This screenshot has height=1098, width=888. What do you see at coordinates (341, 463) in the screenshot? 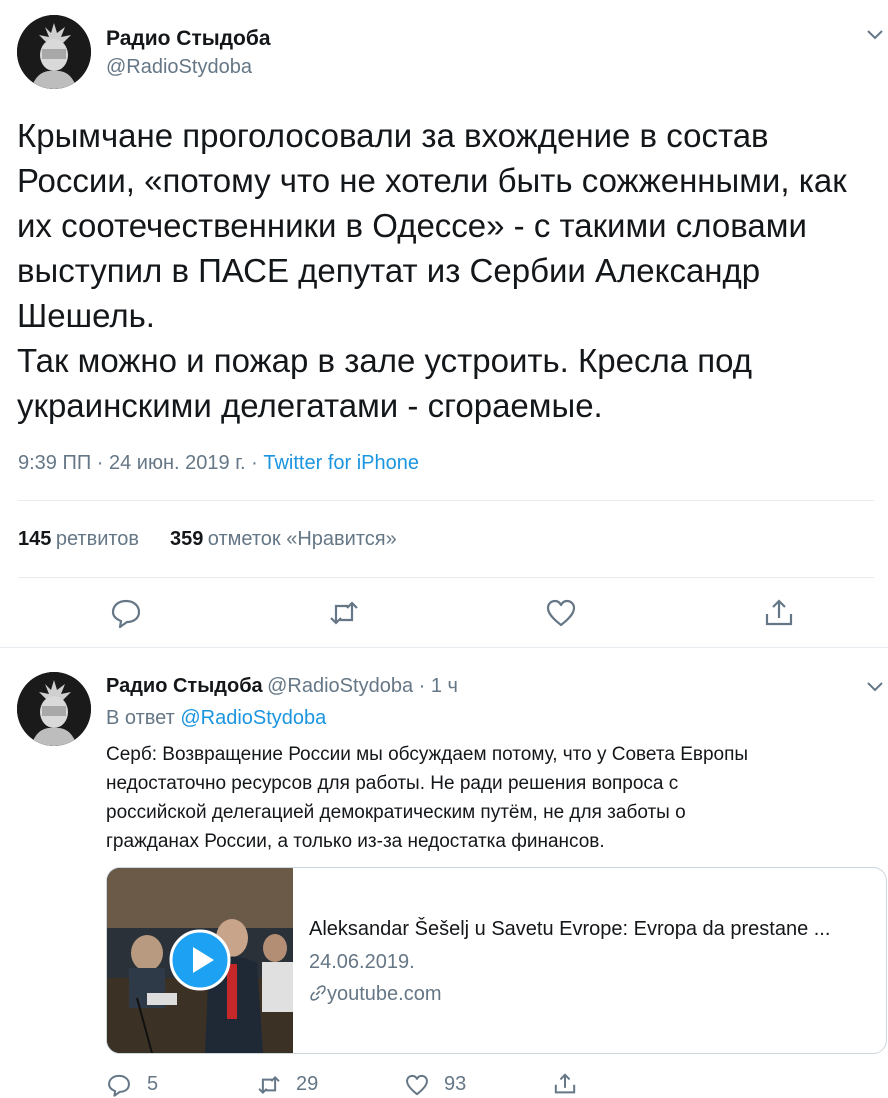
I see `tweet-source-link: Twitter for iPhone` at bounding box center [341, 463].